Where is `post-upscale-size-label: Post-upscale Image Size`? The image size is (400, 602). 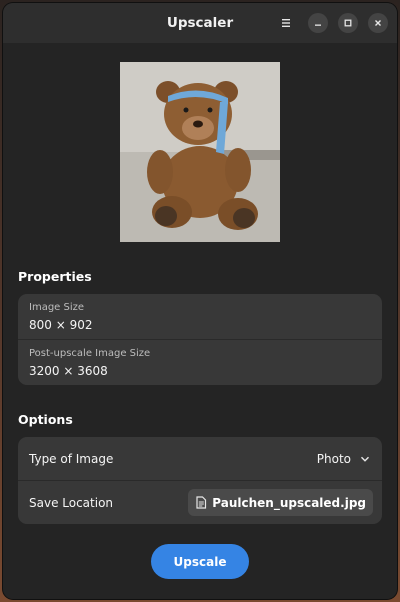 post-upscale-size-label: Post-upscale Image Size is located at coordinates (90, 353).